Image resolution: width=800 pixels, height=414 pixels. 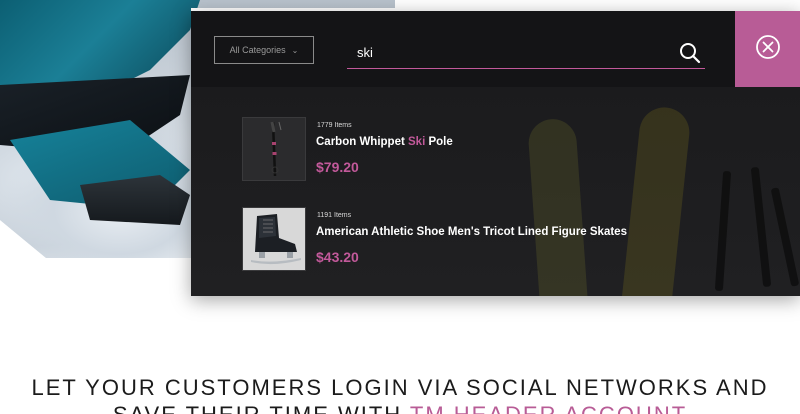 I want to click on chevron-down-icon: ⌄, so click(x=295, y=50).